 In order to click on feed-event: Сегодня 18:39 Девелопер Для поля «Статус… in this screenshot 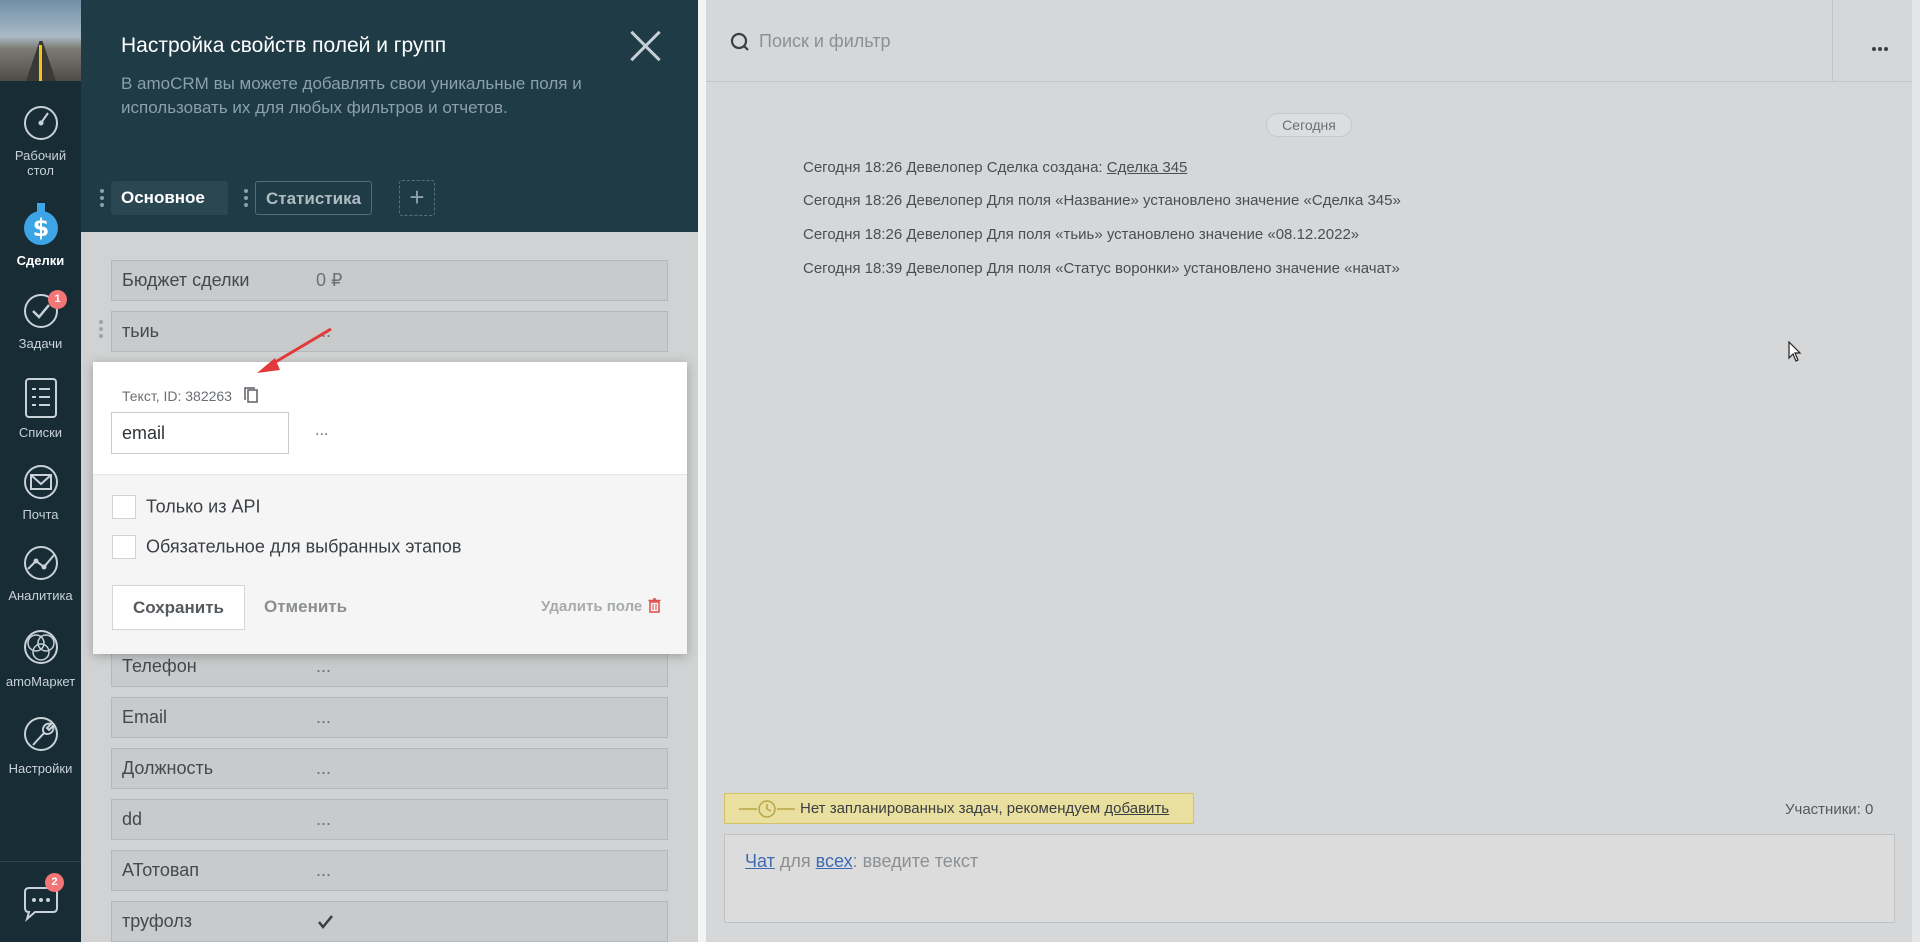, I will do `click(1101, 268)`.